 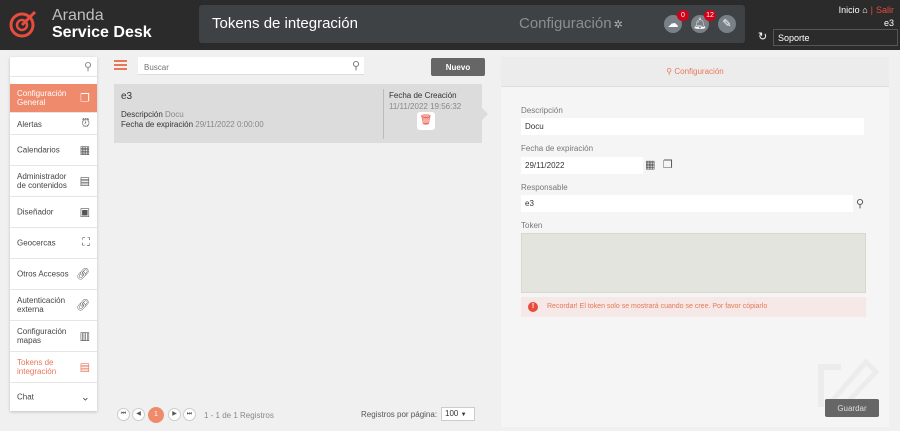 I want to click on sidebar-item-geocercas: Geocercas ⛶, so click(x=53, y=243).